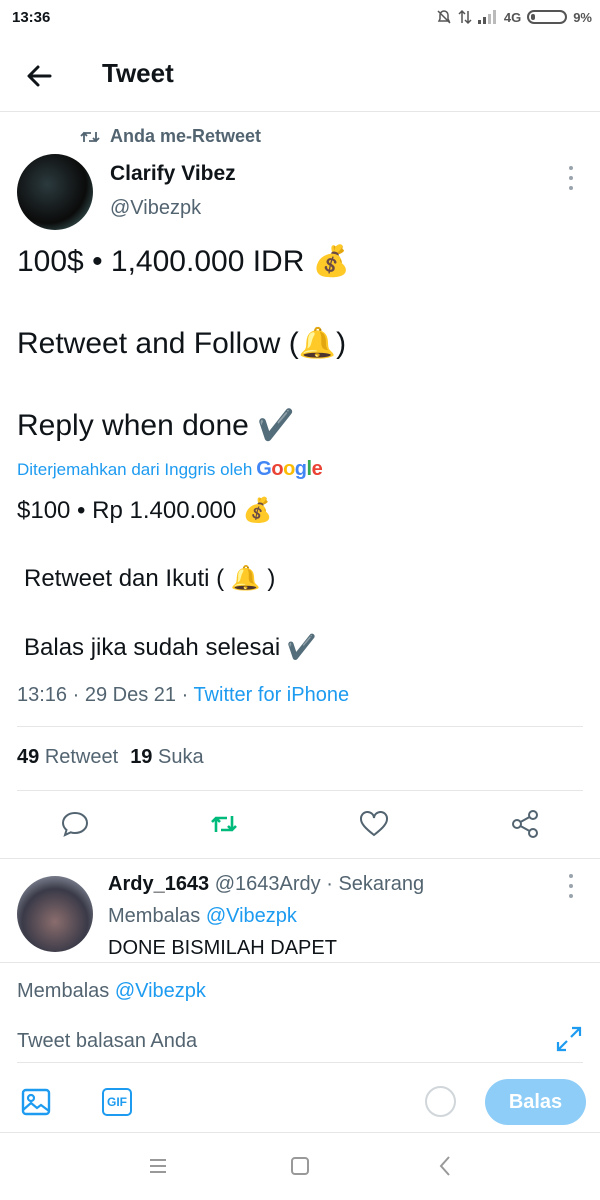  Describe the element at coordinates (75, 824) in the screenshot. I see `reply-icon` at that location.